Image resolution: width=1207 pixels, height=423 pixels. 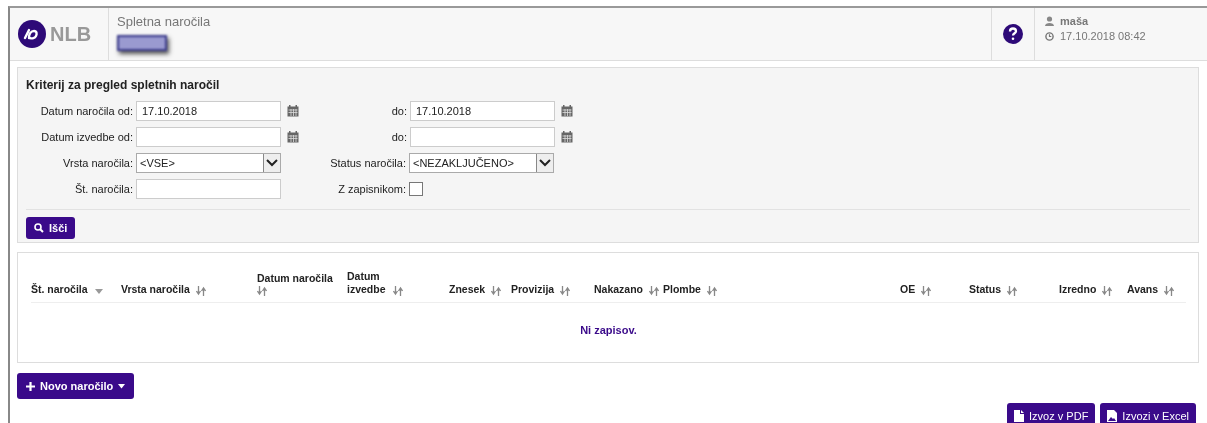 I want to click on new-order-button: Novo naročilo, so click(x=76, y=386).